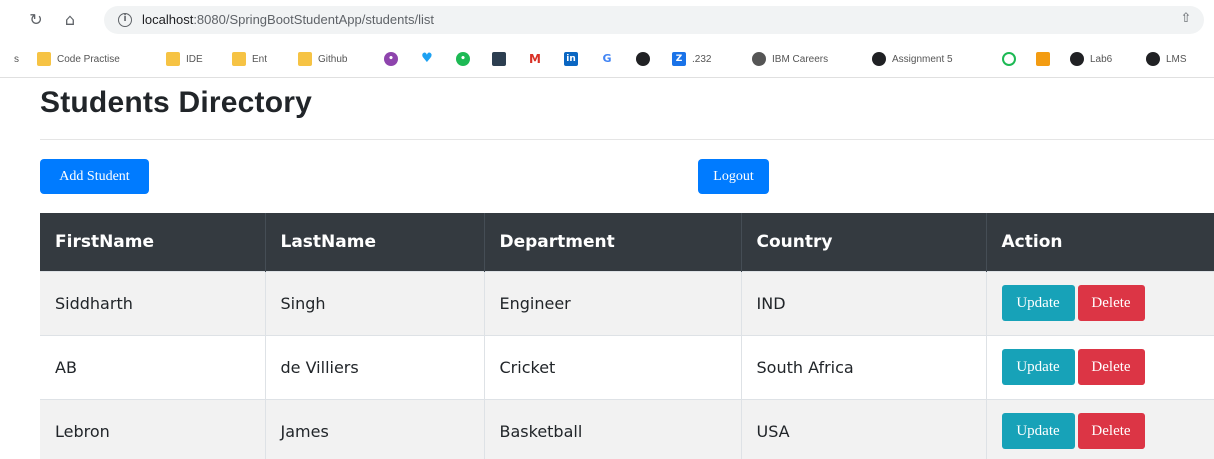 This screenshot has height=459, width=1214. Describe the element at coordinates (864, 242) in the screenshot. I see `header-country: Country` at that location.